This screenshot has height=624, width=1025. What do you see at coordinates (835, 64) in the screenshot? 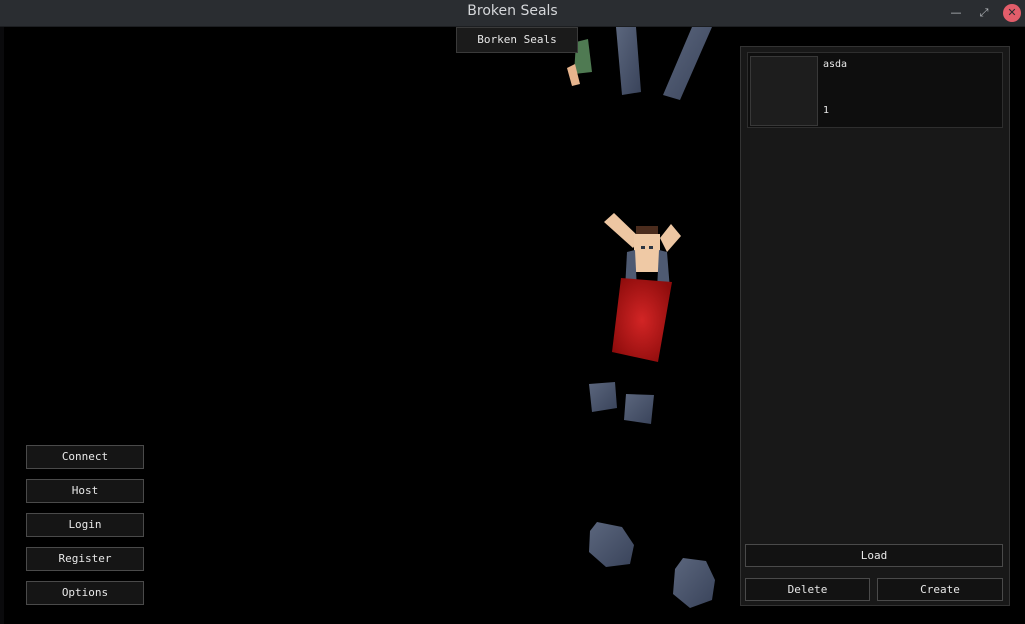
I see `character-name: asda` at bounding box center [835, 64].